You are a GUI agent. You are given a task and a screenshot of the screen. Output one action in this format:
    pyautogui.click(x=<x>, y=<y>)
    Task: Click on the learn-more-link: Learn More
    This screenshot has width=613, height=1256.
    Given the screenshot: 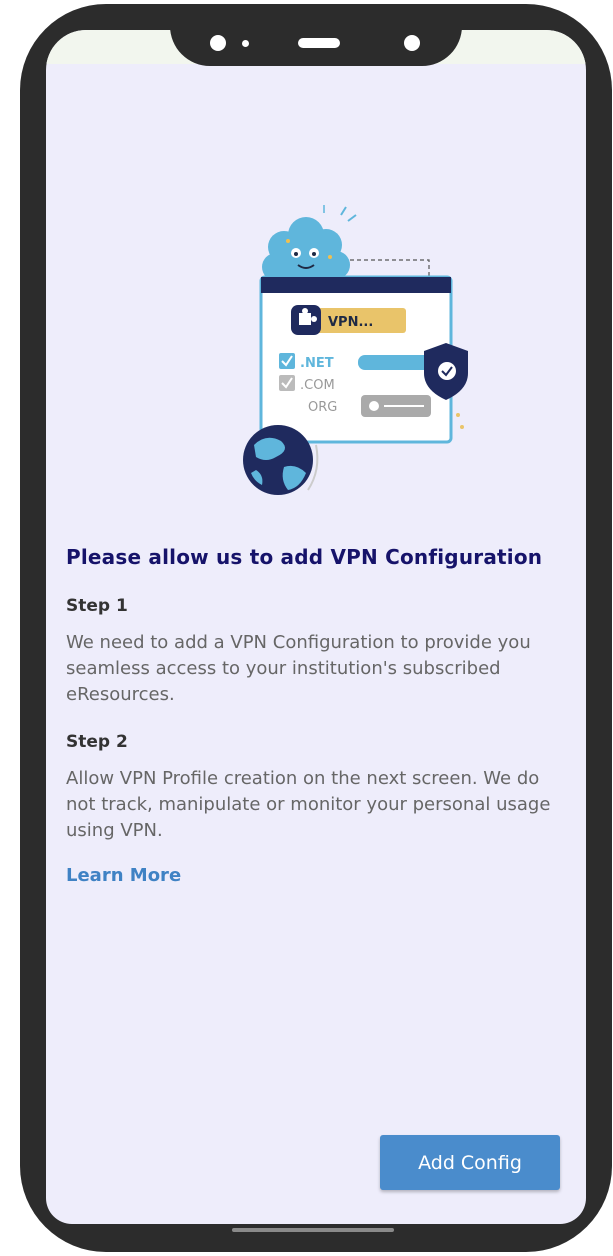 What is the action you would take?
    pyautogui.click(x=123, y=875)
    